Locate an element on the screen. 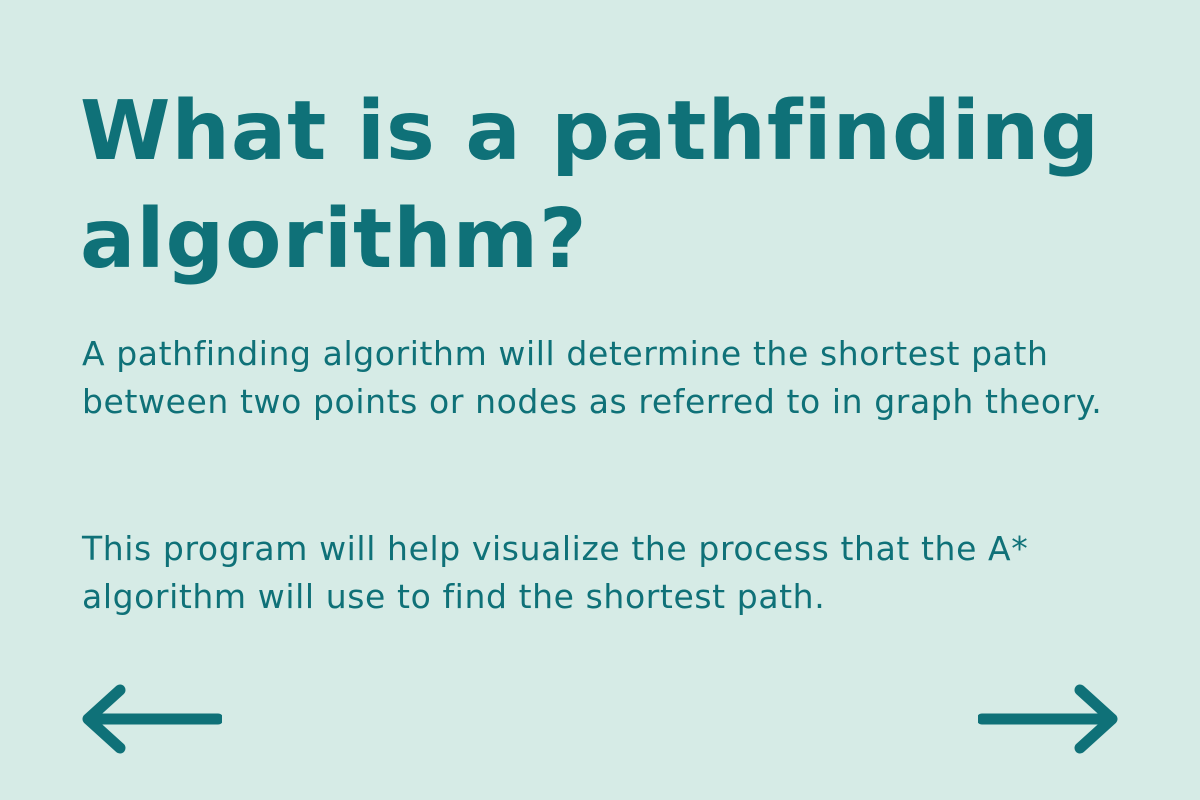 The width and height of the screenshot is (1200, 800). arrow-left-icon is located at coordinates (152, 719).